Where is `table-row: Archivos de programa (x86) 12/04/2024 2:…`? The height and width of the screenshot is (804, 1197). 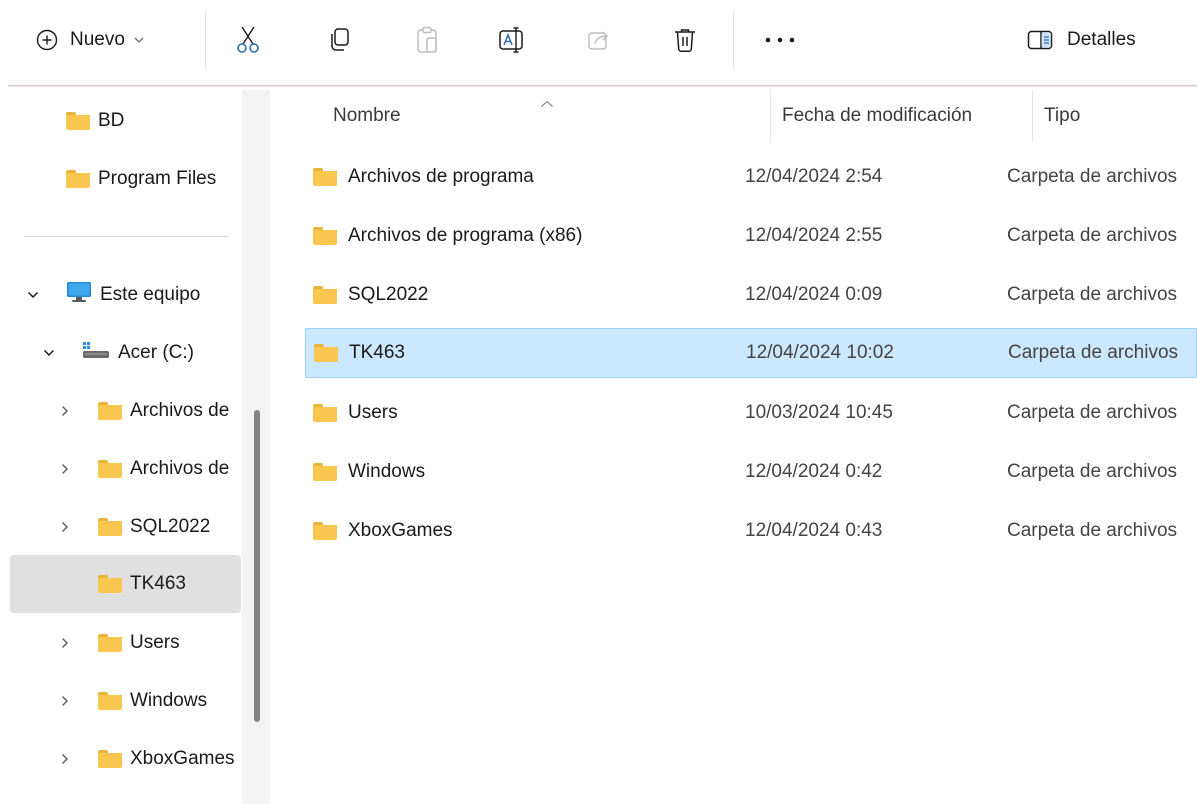 table-row: Archivos de programa (x86) 12/04/2024 2:… is located at coordinates (751, 236).